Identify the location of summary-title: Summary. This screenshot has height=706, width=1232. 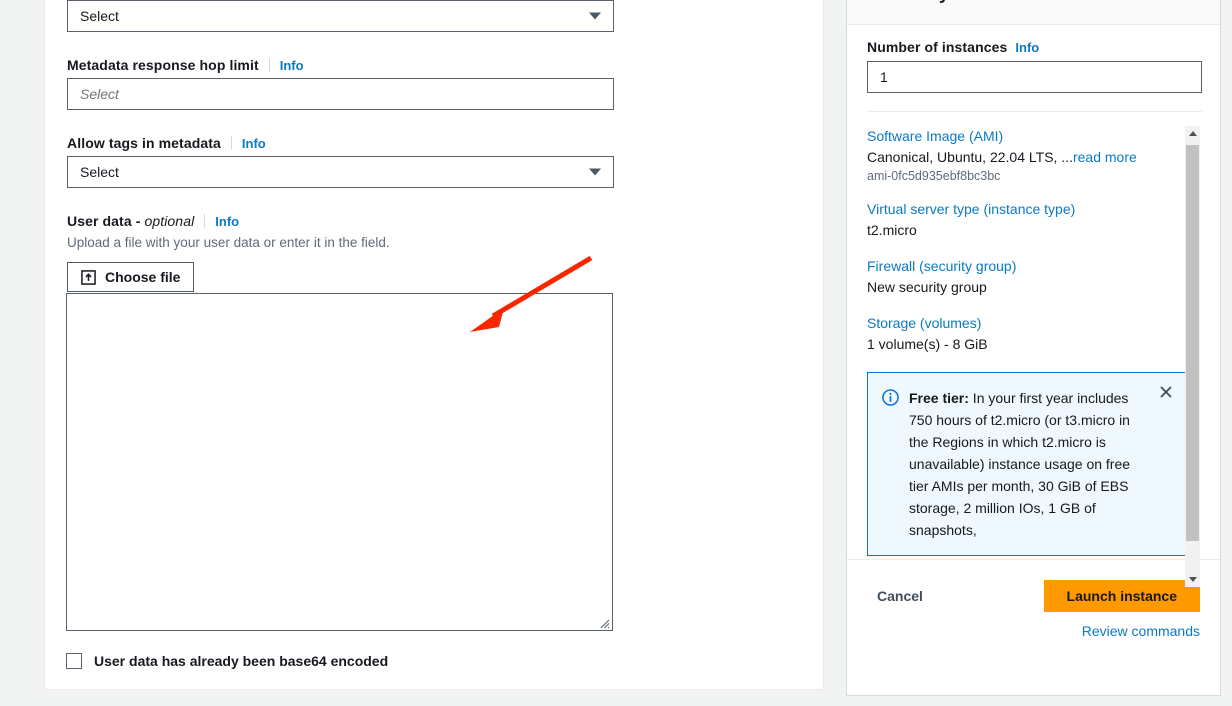
(1033, 2).